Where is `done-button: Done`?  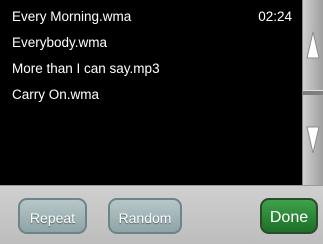 done-button: Done is located at coordinates (289, 216).